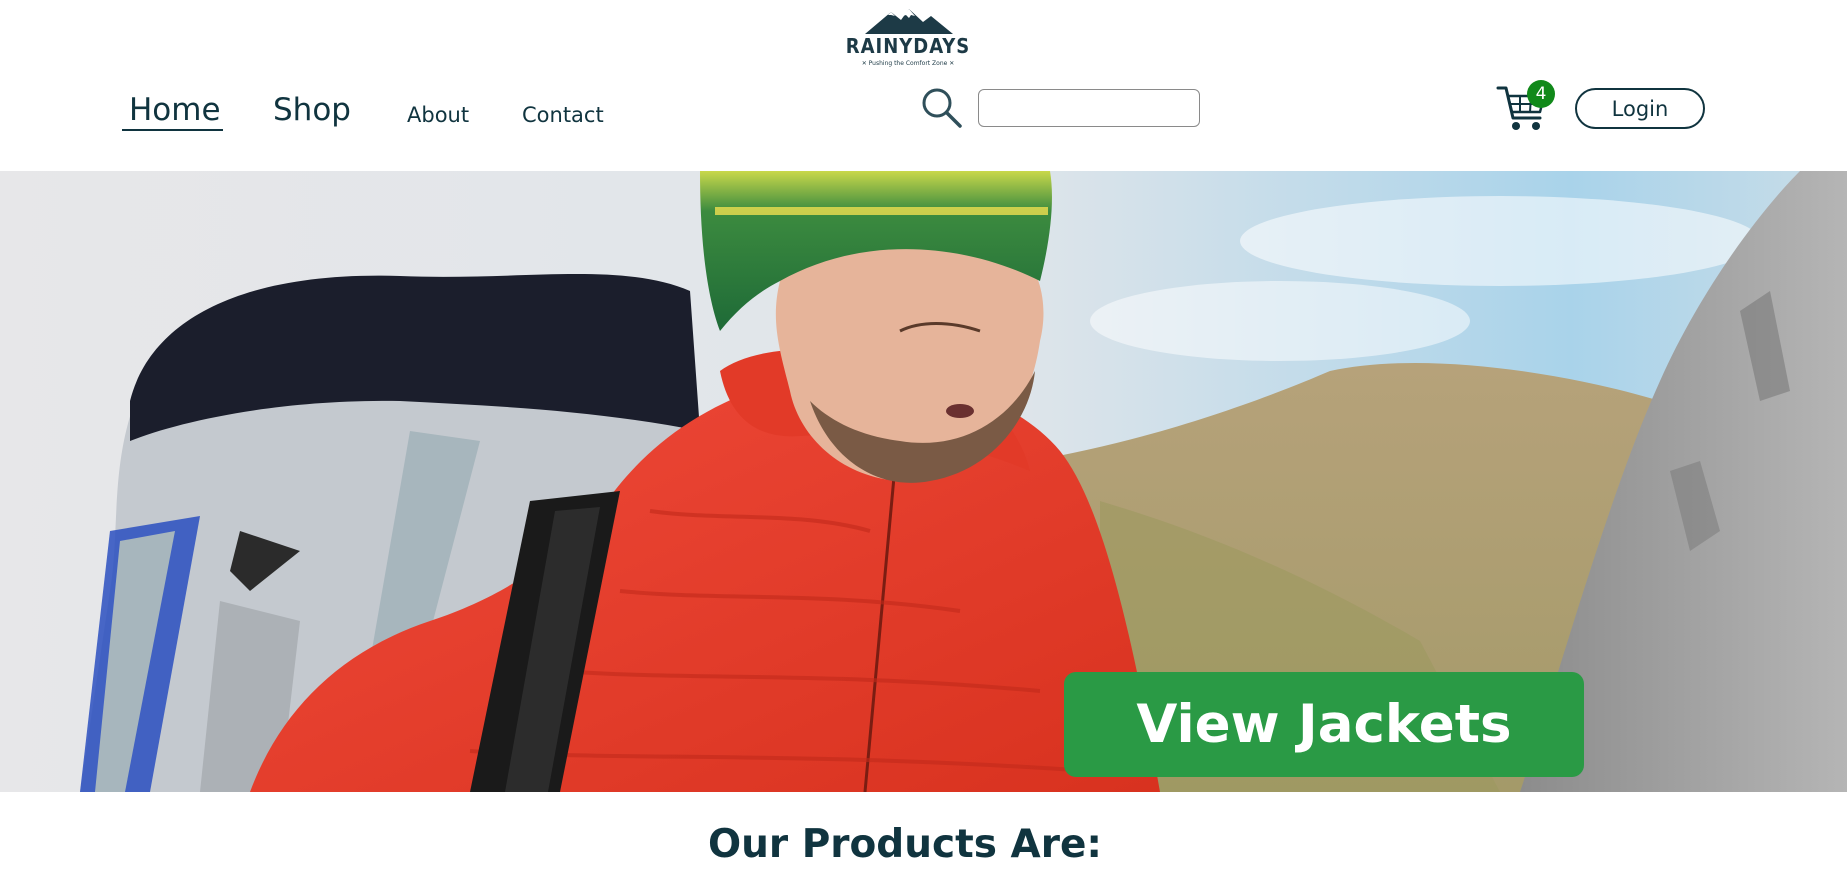 The image size is (1847, 880). I want to click on search-input, so click(1089, 108).